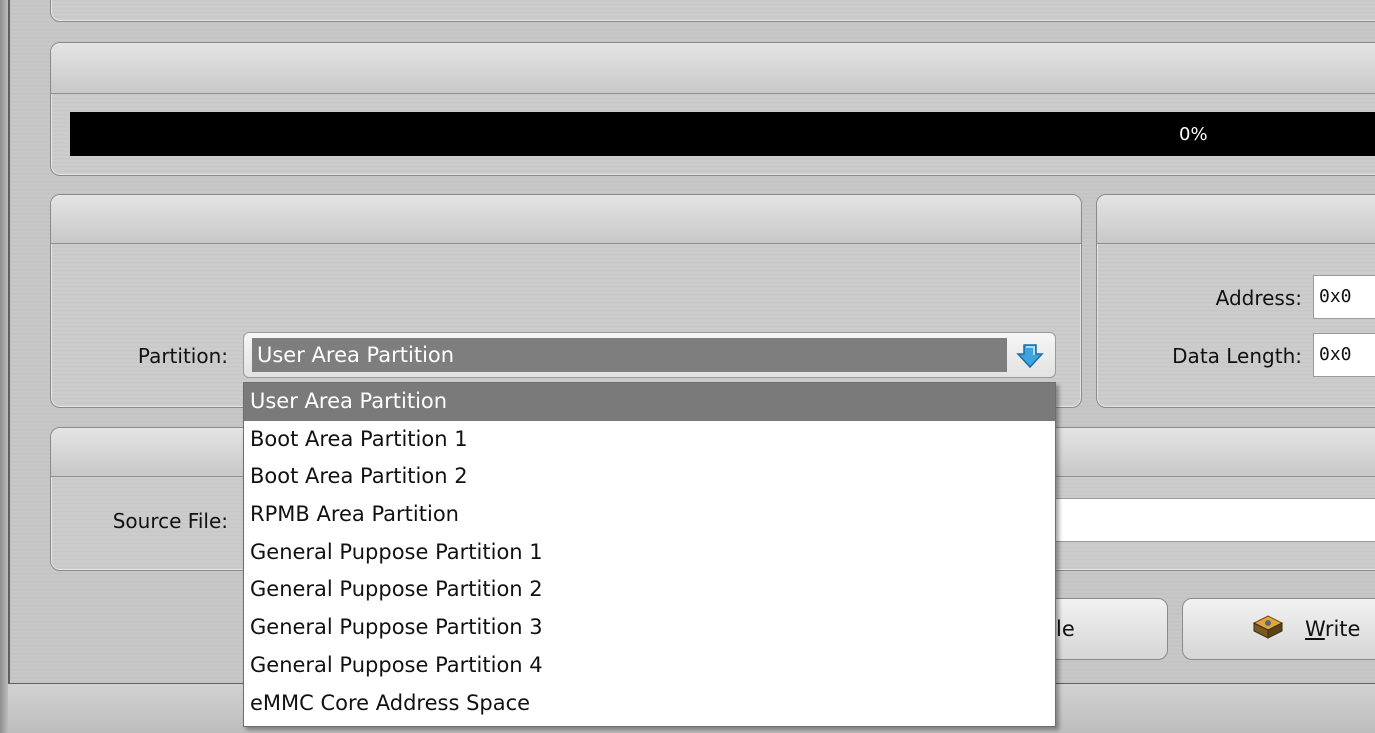 The image size is (1375, 733). I want to click on window-left-edge, so click(4, 366).